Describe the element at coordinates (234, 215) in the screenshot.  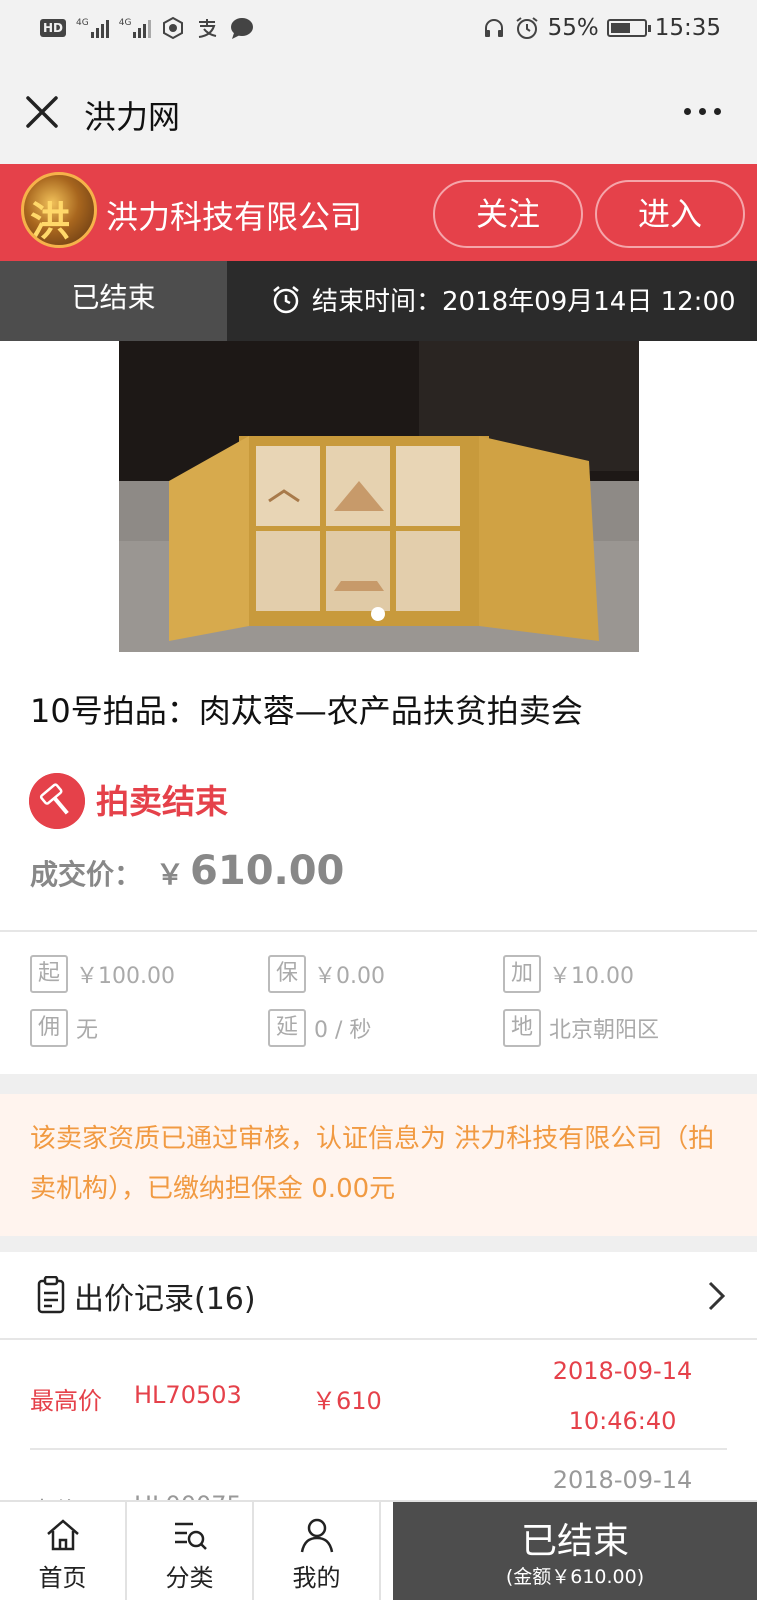
I see `shop-name: 洪力科技有限公司` at that location.